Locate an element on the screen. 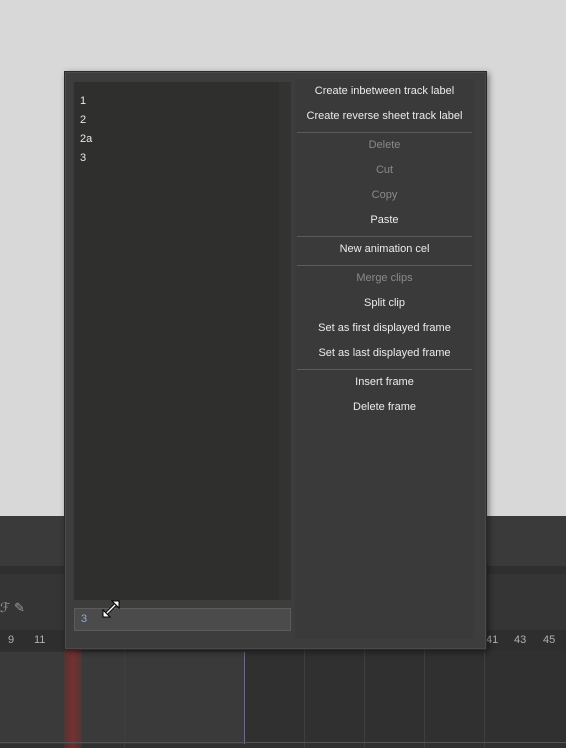  menu-item-create-inbetween-track-label: Create inbetween track label is located at coordinates (384, 91).